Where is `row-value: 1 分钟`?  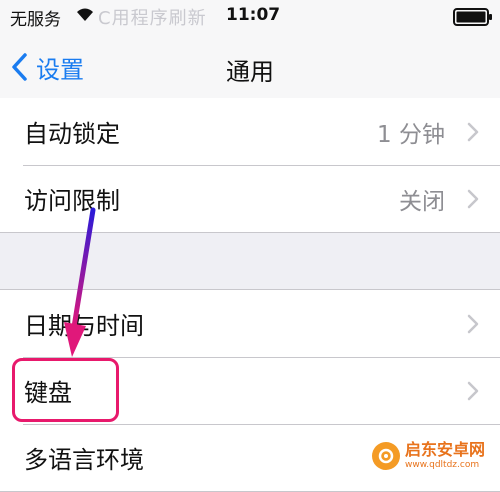 row-value: 1 分钟 is located at coordinates (411, 134).